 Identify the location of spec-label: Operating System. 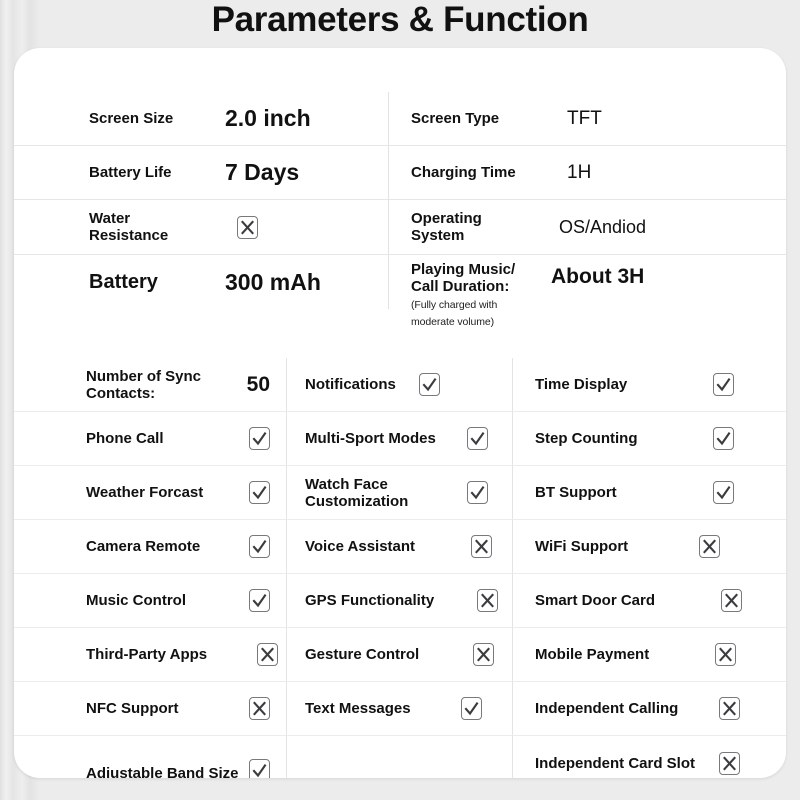
(446, 227).